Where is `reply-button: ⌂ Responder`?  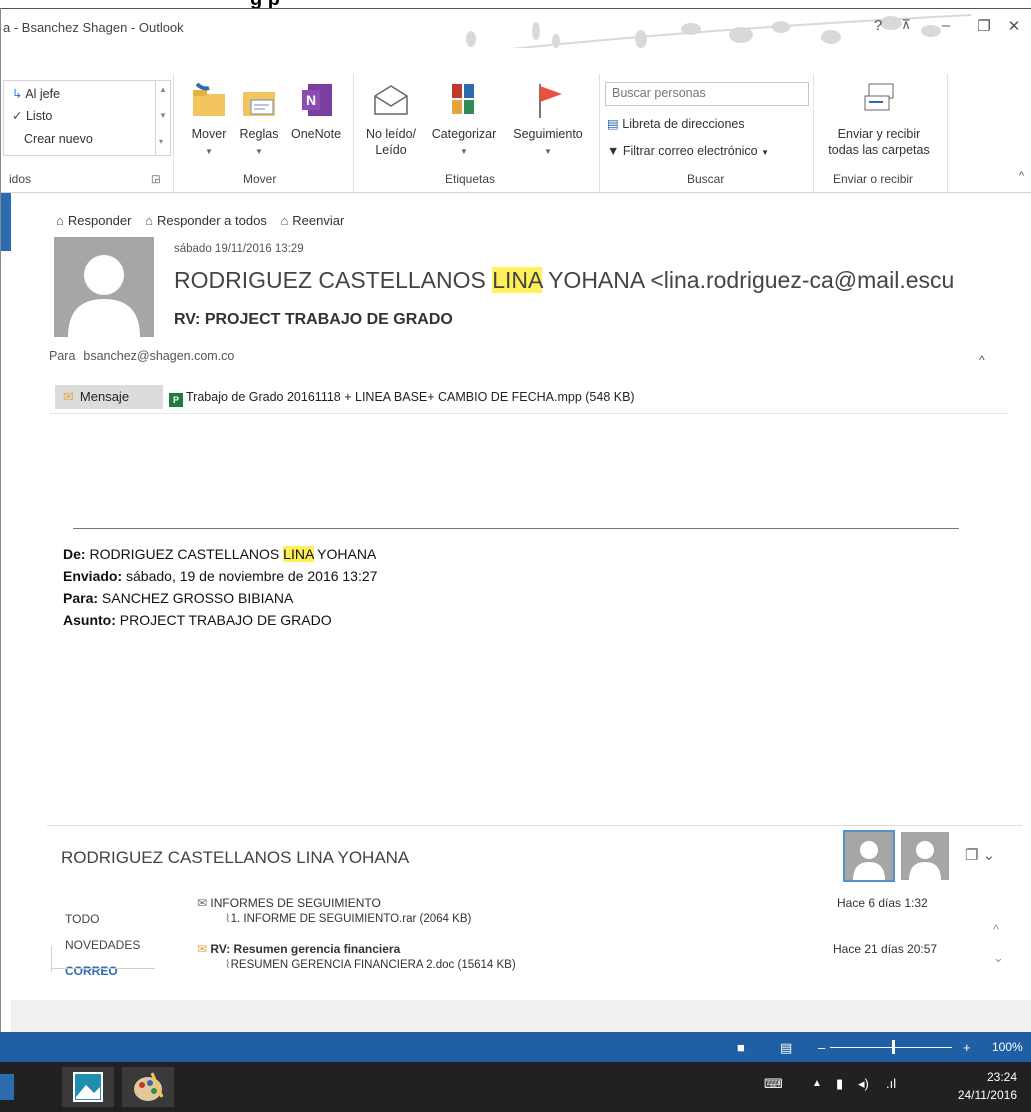
reply-button: ⌂ Responder is located at coordinates (93, 220).